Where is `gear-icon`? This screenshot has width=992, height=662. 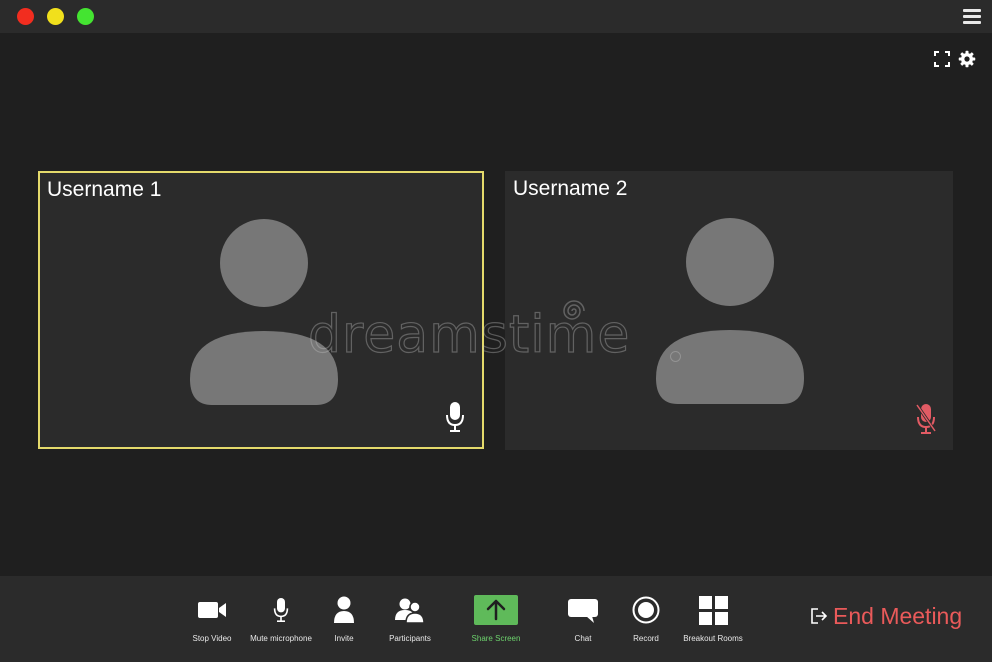
gear-icon is located at coordinates (967, 59).